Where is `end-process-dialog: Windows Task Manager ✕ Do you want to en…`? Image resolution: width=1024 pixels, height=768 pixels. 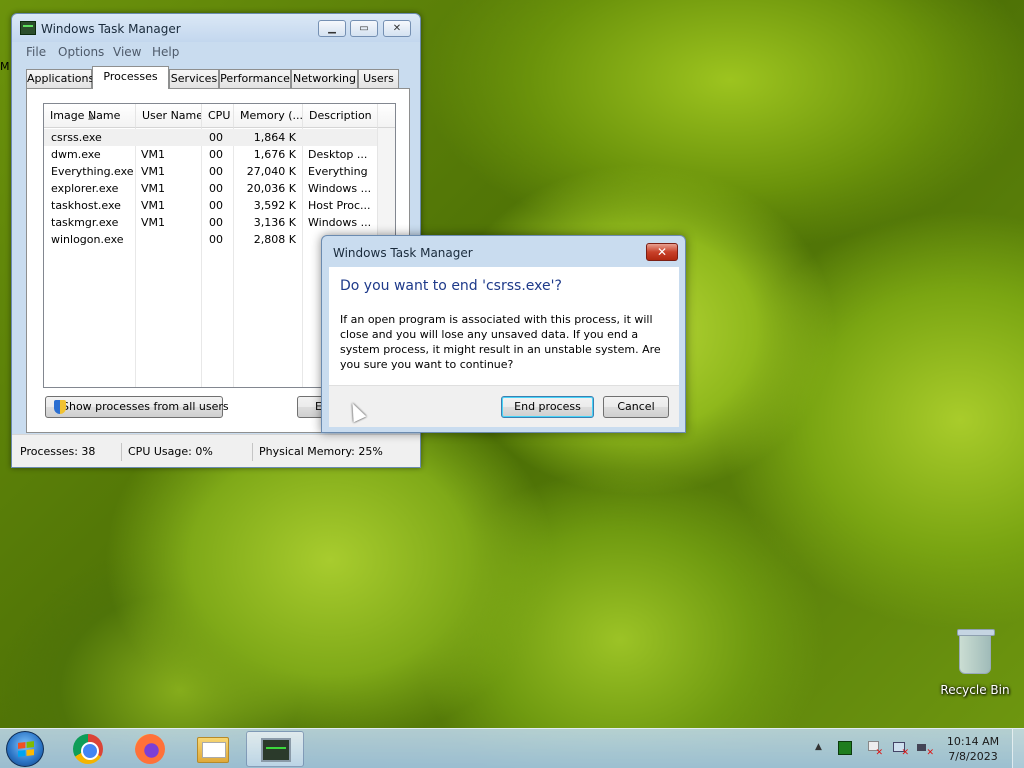
end-process-dialog: Windows Task Manager ✕ Do you want to en… is located at coordinates (503, 334).